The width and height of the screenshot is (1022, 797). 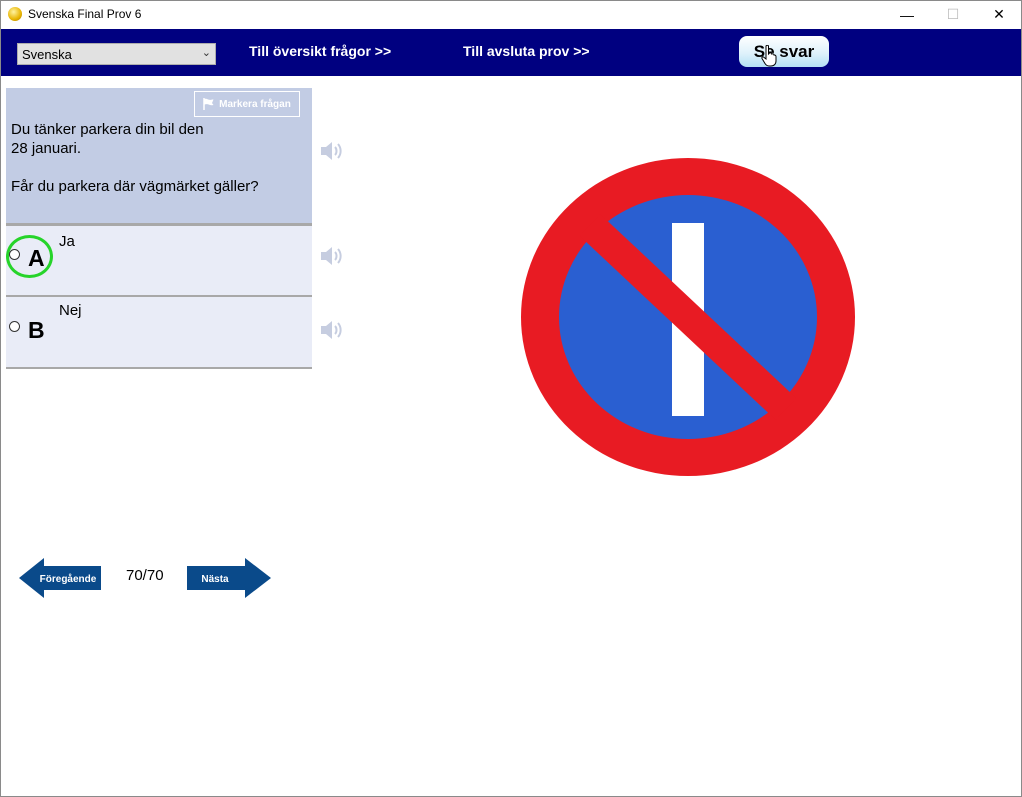 What do you see at coordinates (46, 148) in the screenshot?
I see `question-line-2: 28 januari.` at bounding box center [46, 148].